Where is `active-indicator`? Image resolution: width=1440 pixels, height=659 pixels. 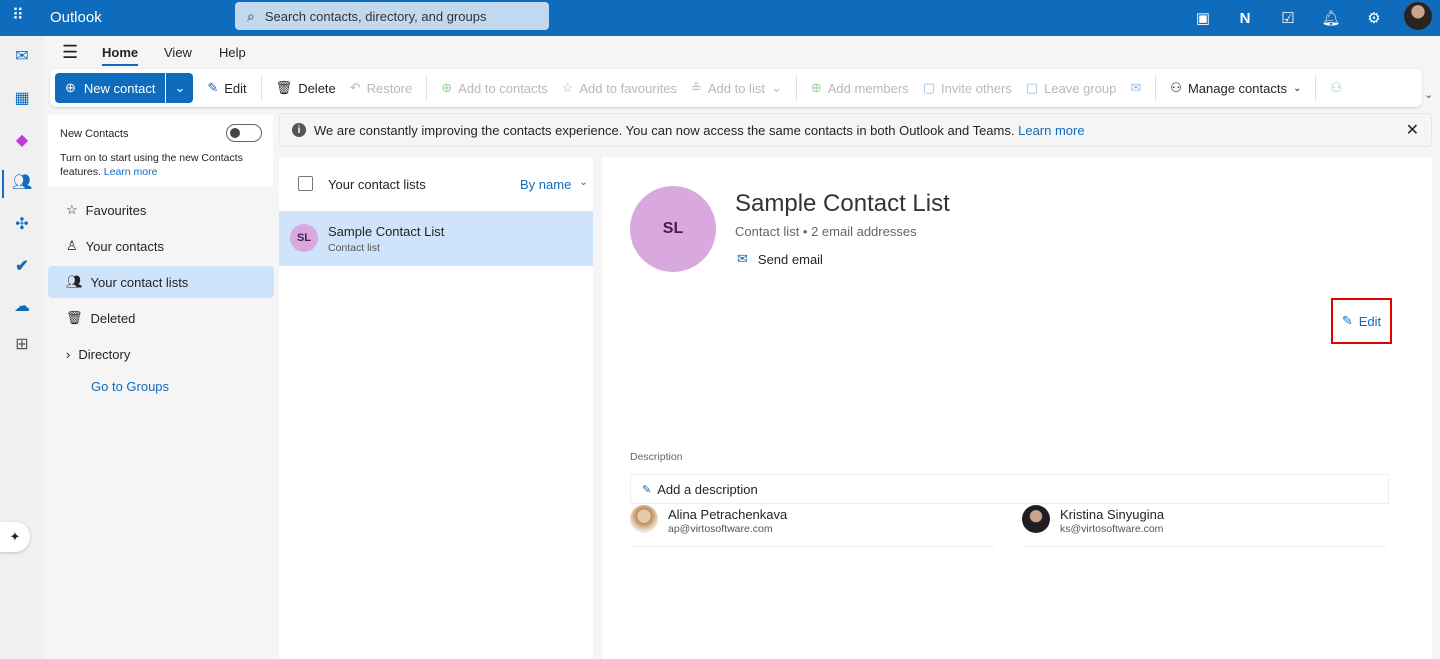 active-indicator is located at coordinates (3, 184).